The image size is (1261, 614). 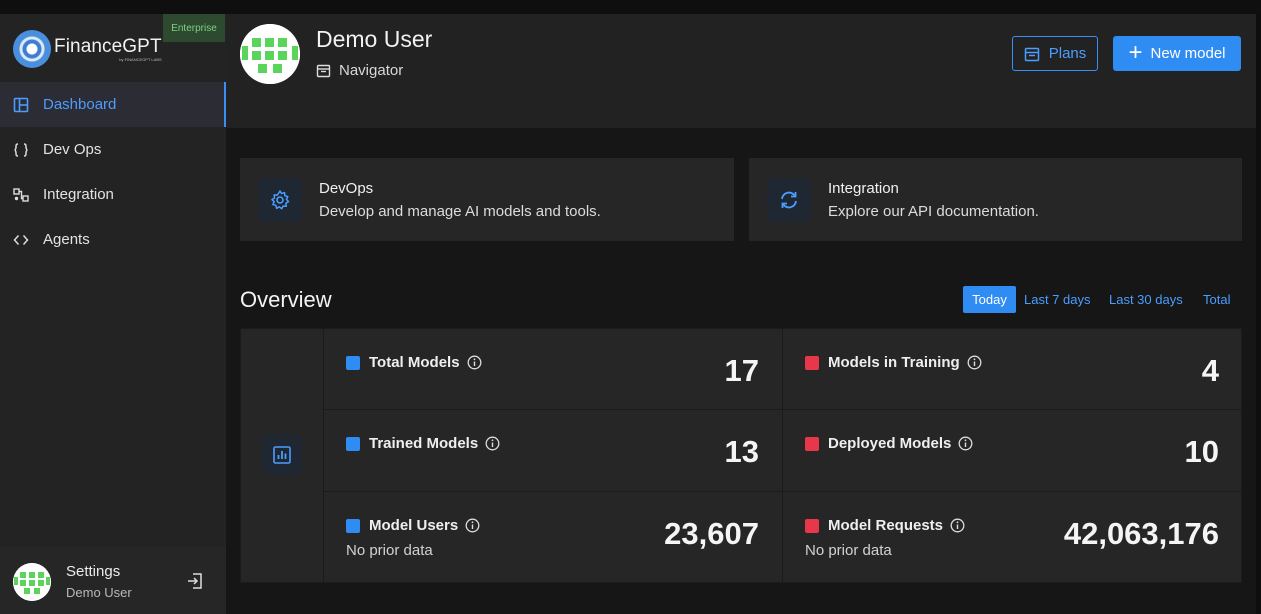 What do you see at coordinates (21, 240) in the screenshot?
I see `code-icon` at bounding box center [21, 240].